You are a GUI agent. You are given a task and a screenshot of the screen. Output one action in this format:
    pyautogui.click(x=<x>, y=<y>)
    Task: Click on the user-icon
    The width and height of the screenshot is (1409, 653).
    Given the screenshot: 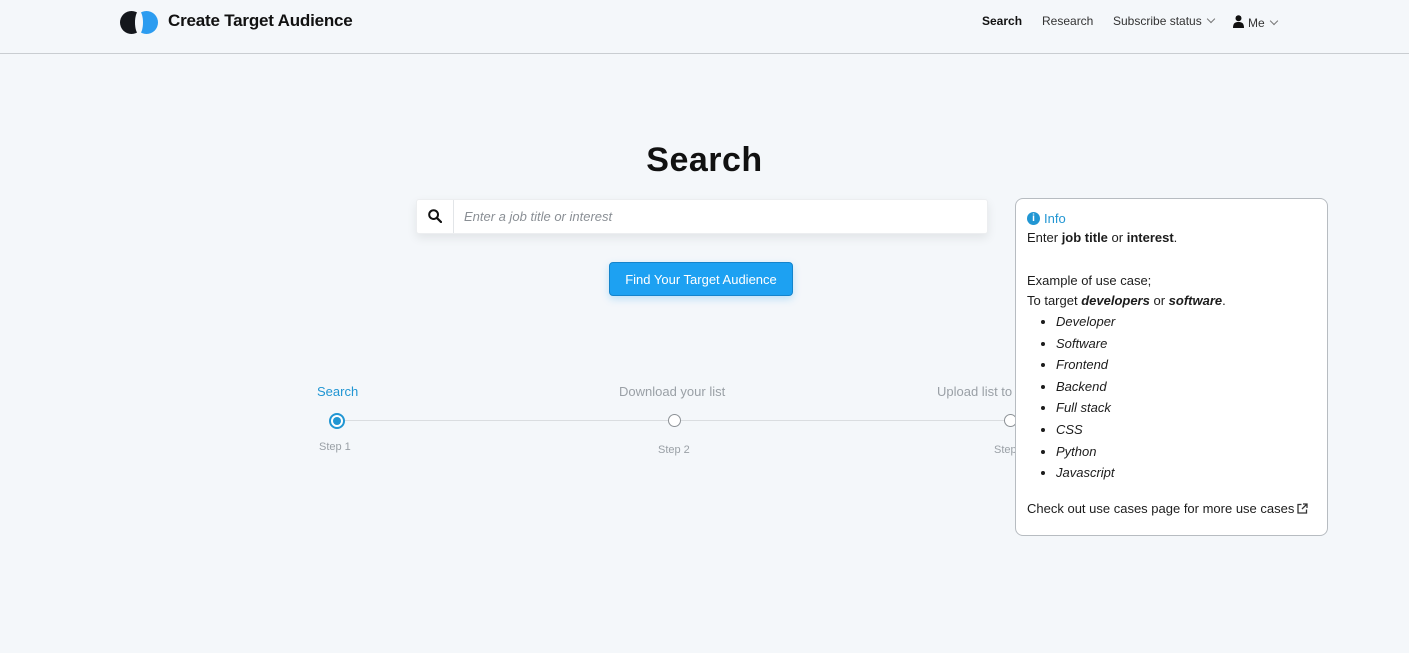 What is the action you would take?
    pyautogui.click(x=1238, y=21)
    